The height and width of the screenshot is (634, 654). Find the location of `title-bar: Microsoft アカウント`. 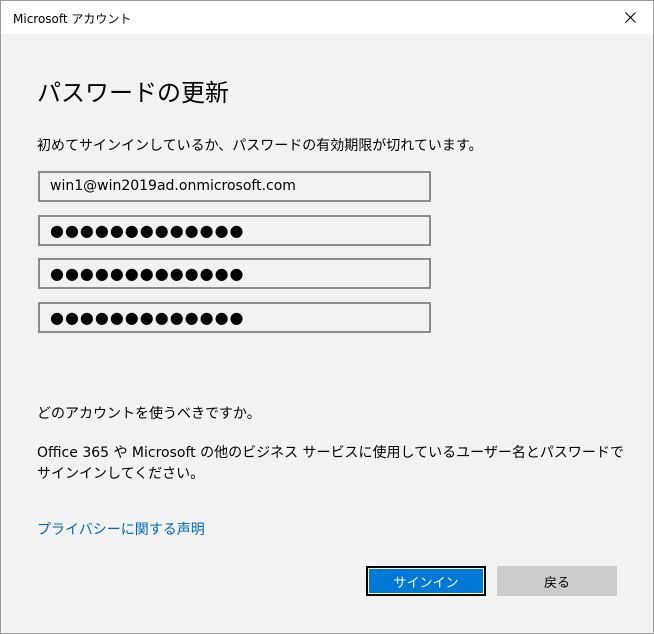

title-bar: Microsoft アカウント is located at coordinates (327, 17).